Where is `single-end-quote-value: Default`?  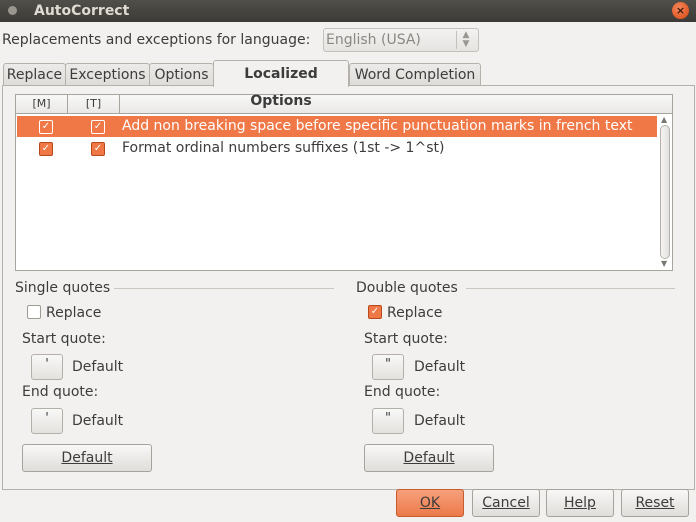 single-end-quote-value: Default is located at coordinates (98, 421).